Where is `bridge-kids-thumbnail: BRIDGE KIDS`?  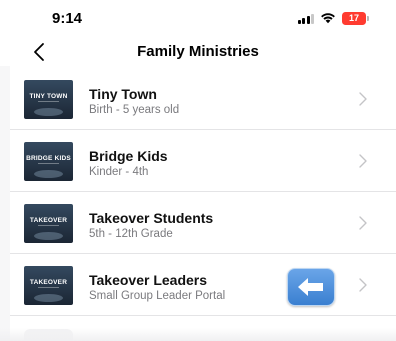 bridge-kids-thumbnail: BRIDGE KIDS is located at coordinates (48, 161).